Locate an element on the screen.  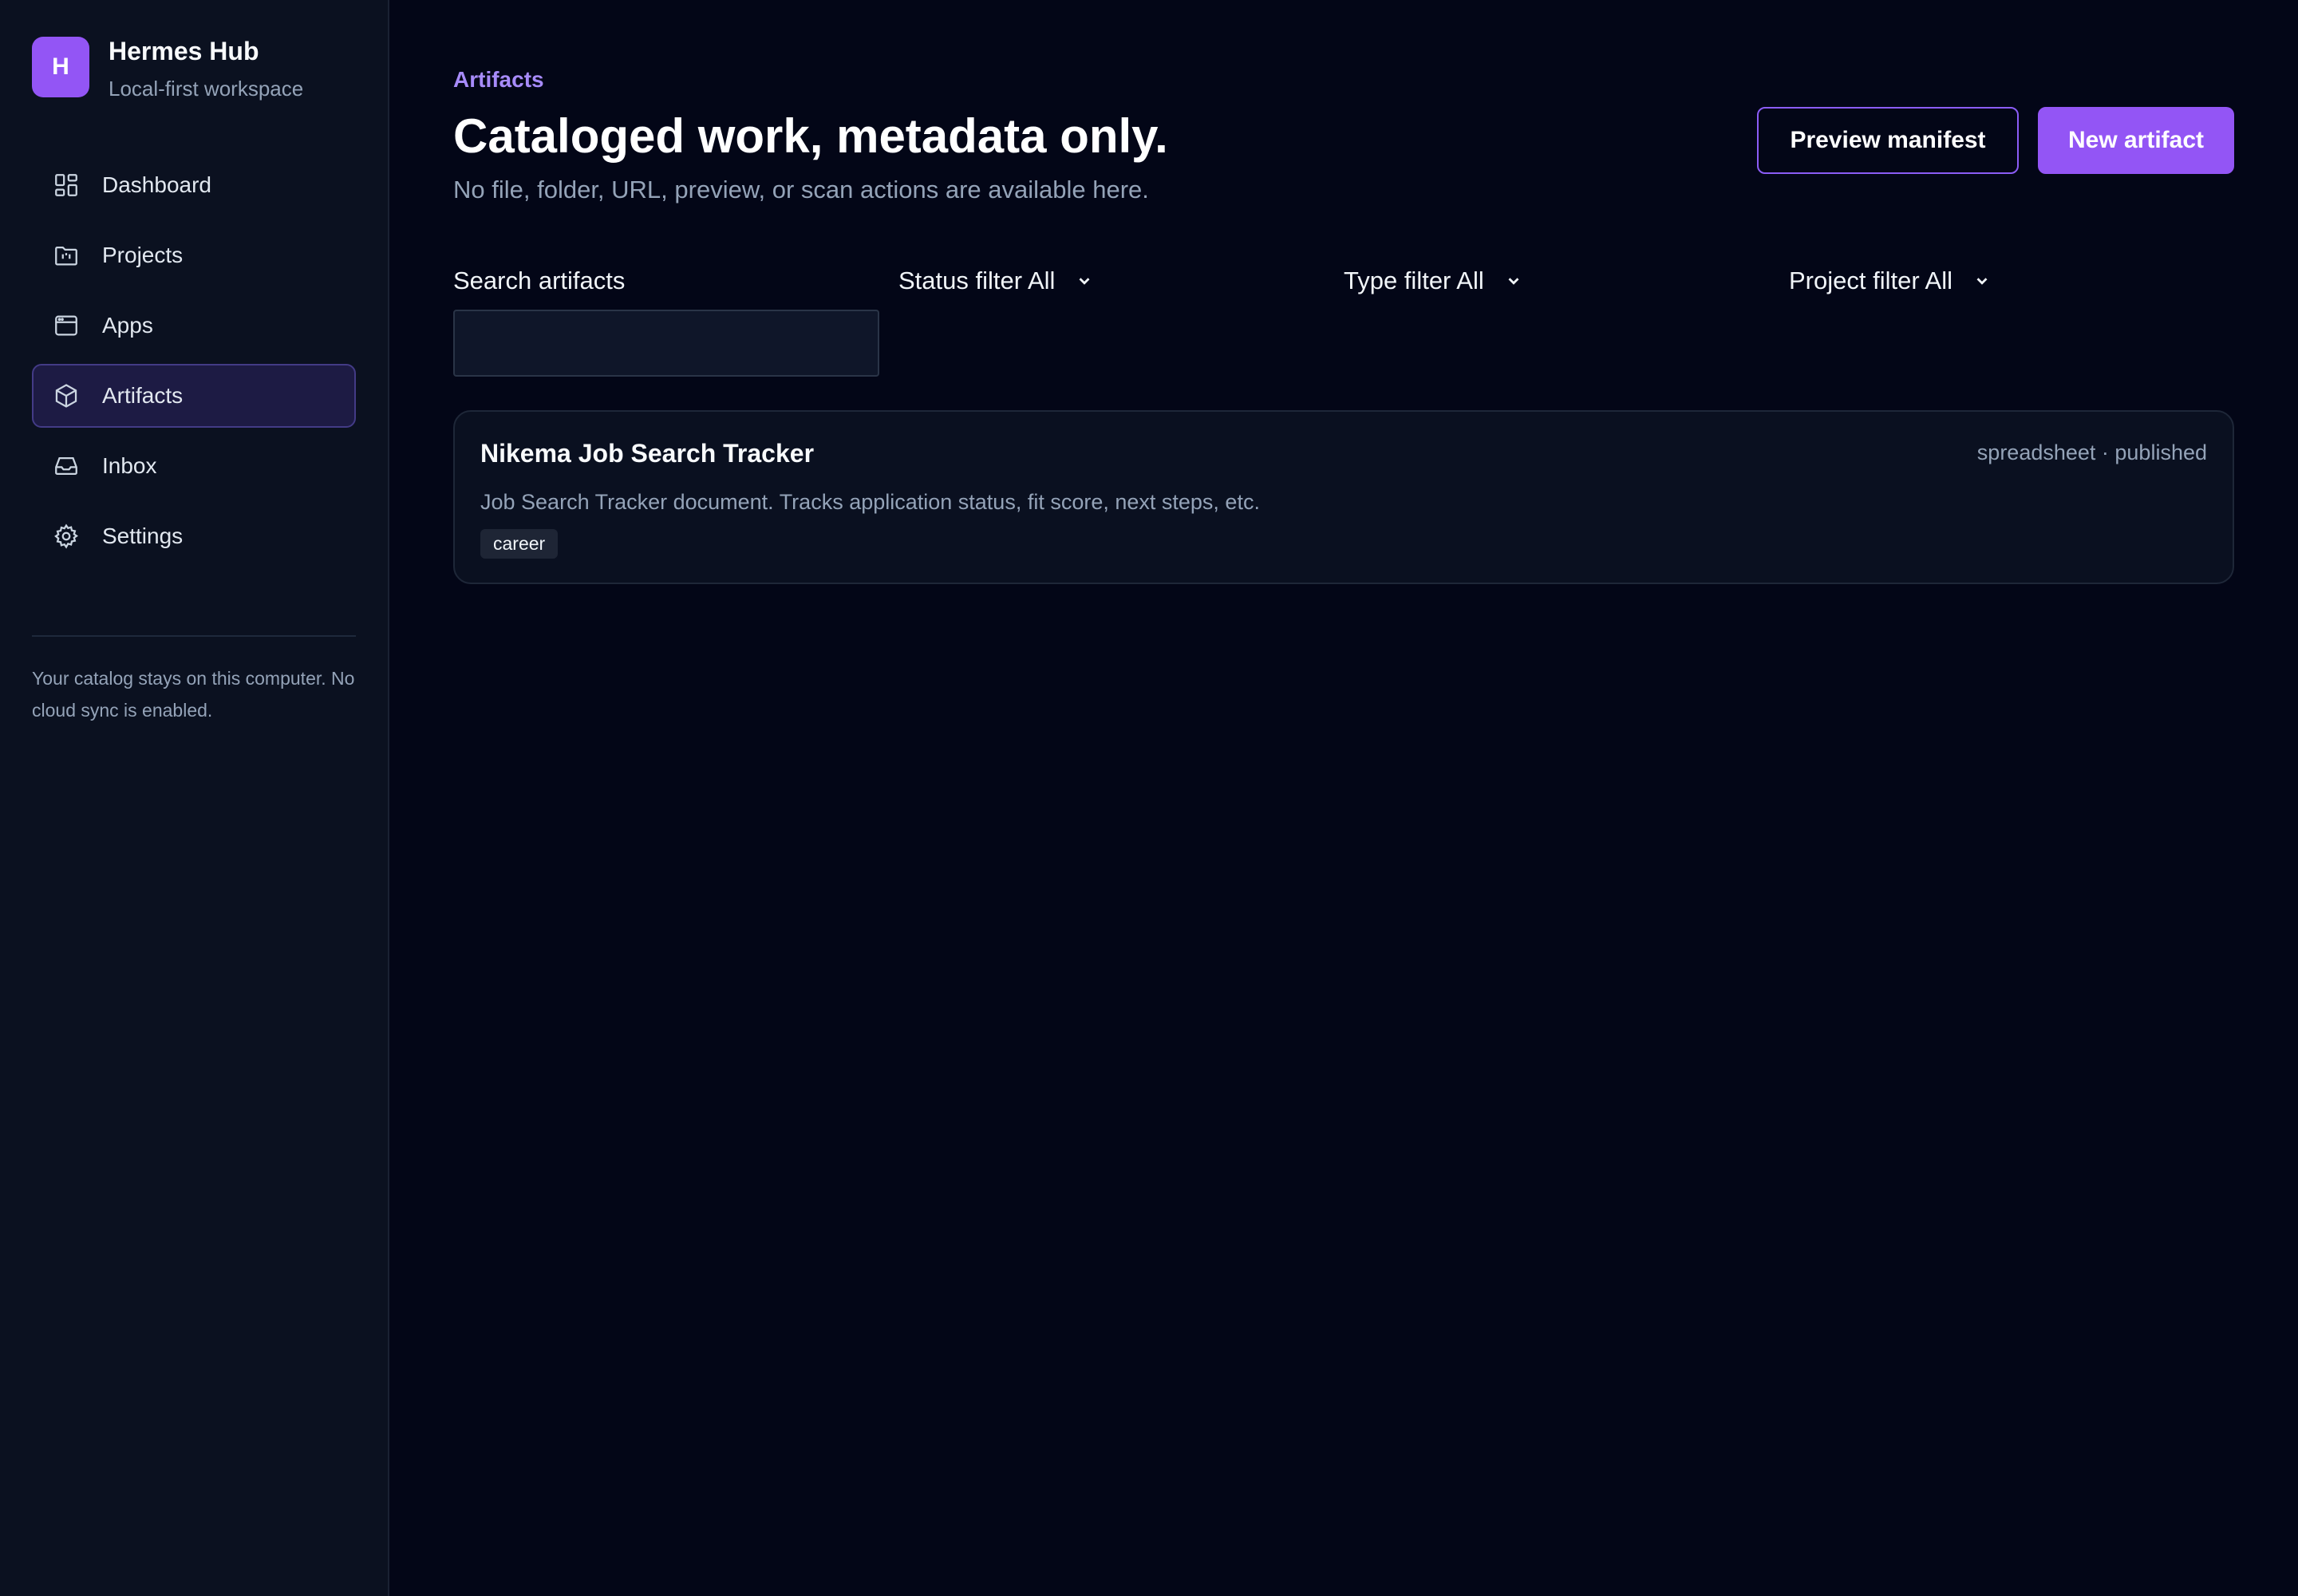
artifact-title: Nikema Job Search Tracker is located at coordinates (647, 454).